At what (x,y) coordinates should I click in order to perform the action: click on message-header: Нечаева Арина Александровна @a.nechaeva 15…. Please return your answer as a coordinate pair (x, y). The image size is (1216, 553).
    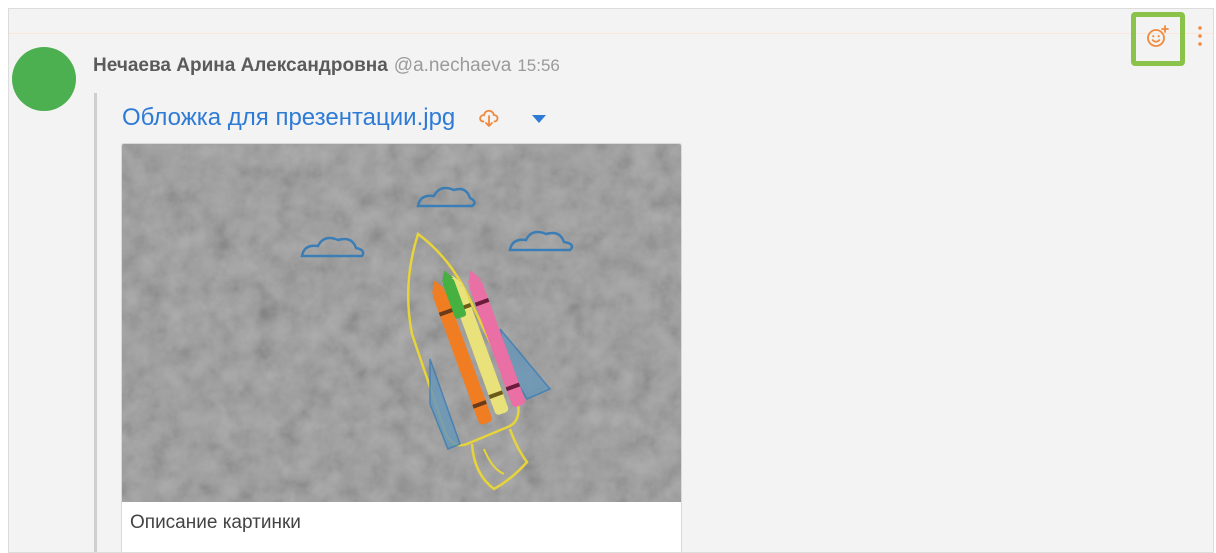
    Looking at the image, I should click on (326, 66).